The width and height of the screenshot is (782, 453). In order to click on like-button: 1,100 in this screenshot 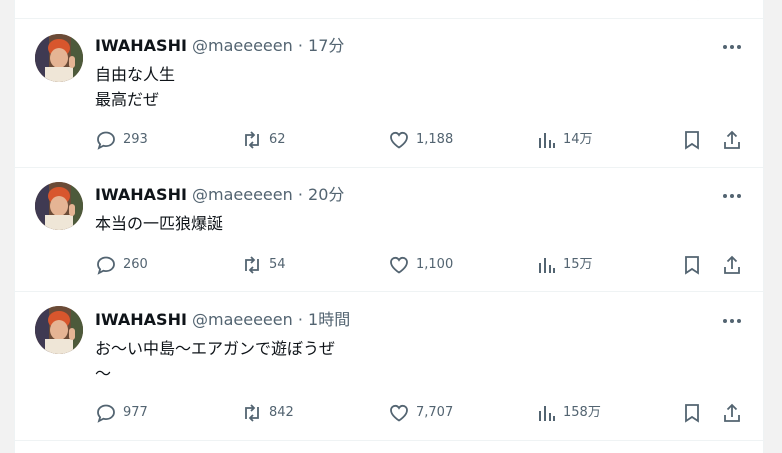, I will do `click(420, 265)`.